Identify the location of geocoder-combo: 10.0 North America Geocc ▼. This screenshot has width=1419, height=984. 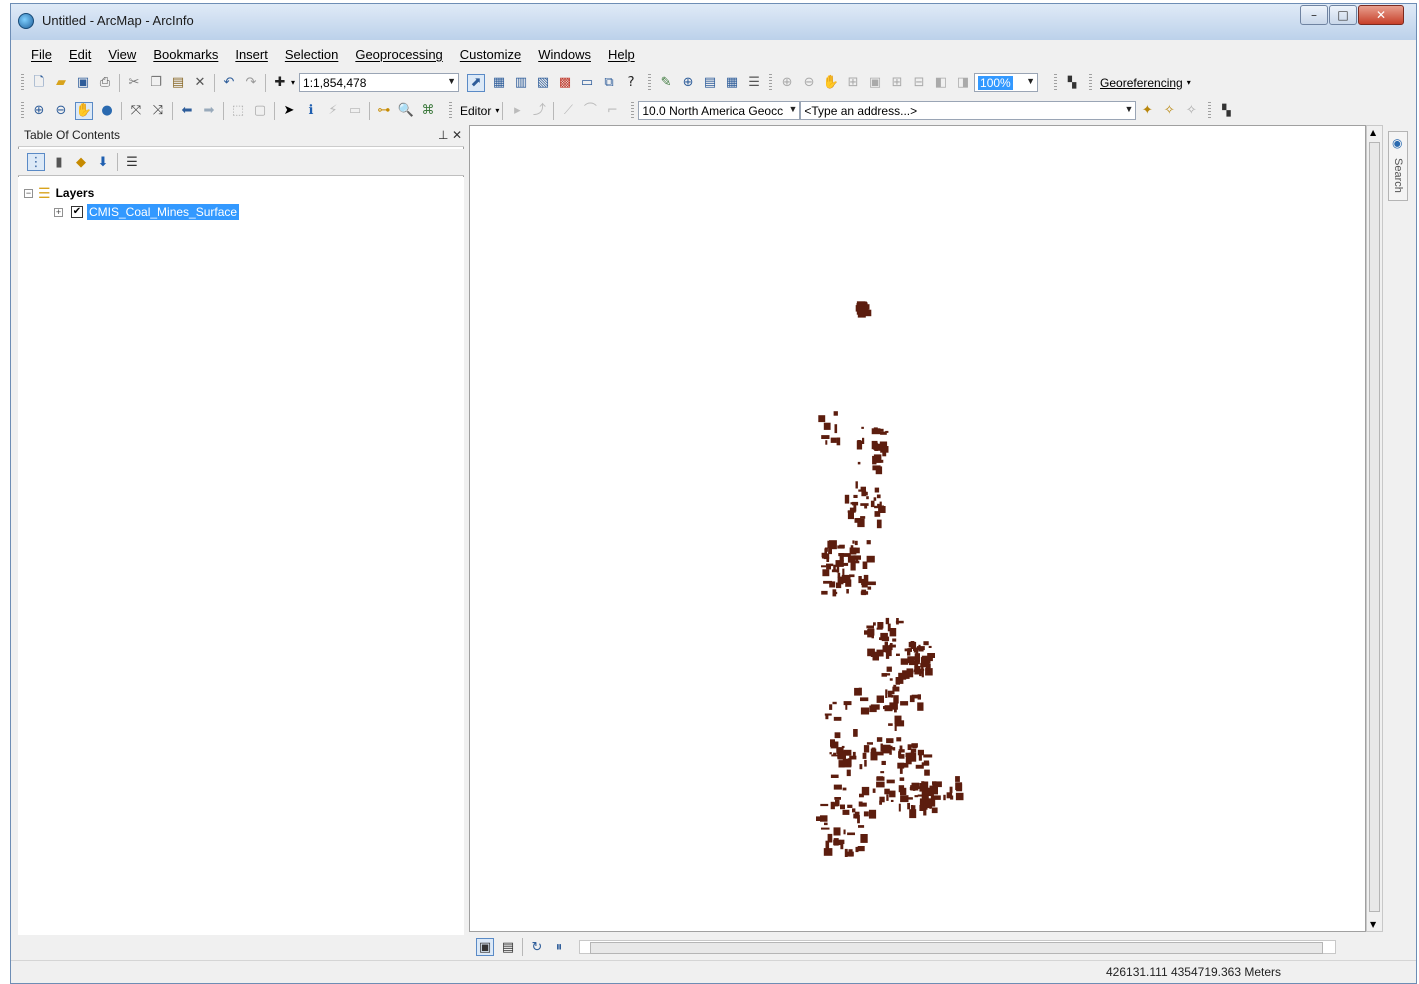
(719, 110).